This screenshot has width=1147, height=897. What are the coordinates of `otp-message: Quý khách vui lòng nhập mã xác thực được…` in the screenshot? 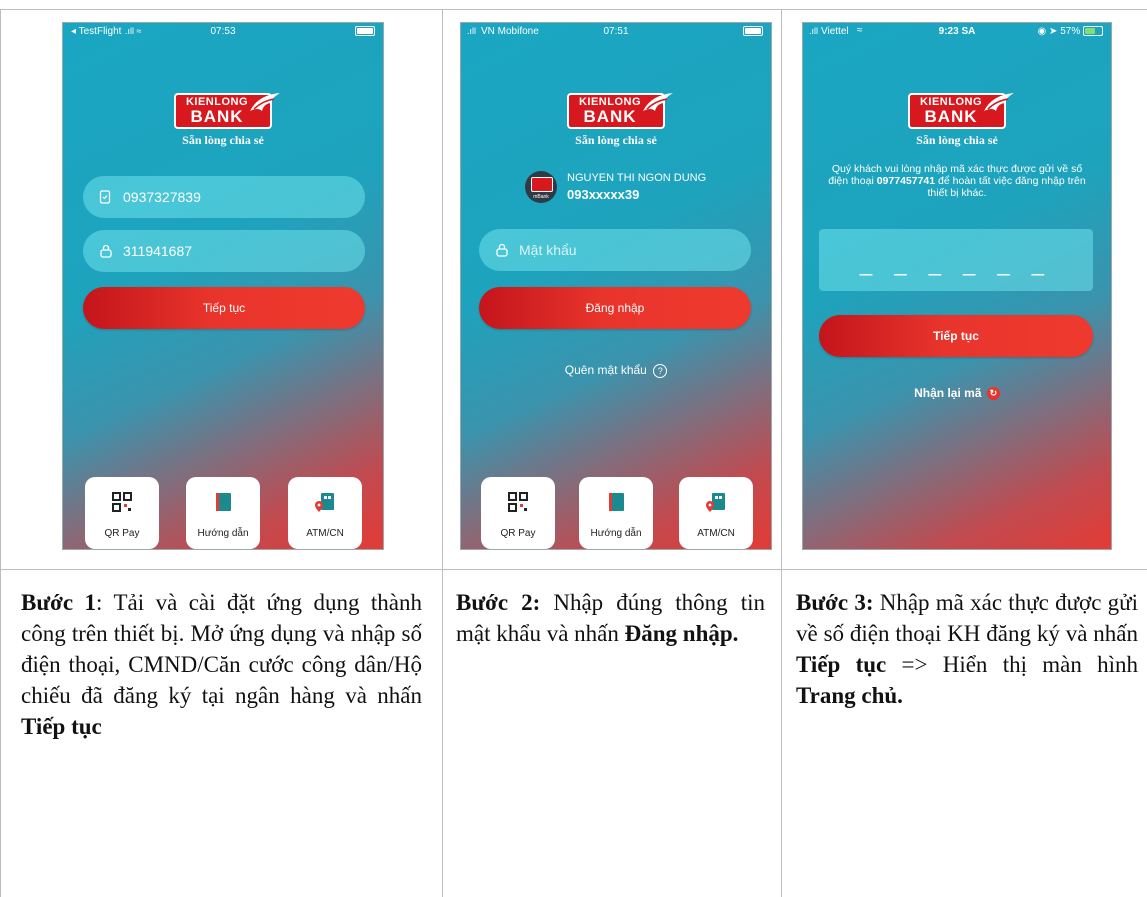 It's located at (957, 181).